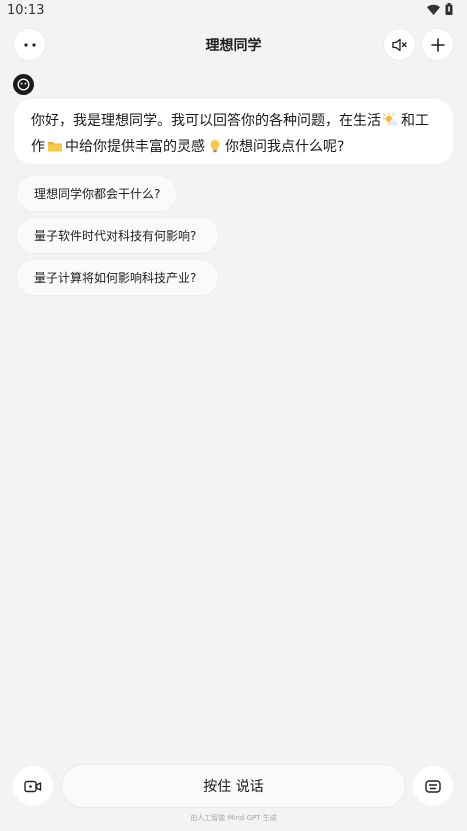 Image resolution: width=467 pixels, height=831 pixels. I want to click on message-line-1: 你好，我是理想同学。我可以回答你的各种问题，在生活 和工, so click(235, 121).